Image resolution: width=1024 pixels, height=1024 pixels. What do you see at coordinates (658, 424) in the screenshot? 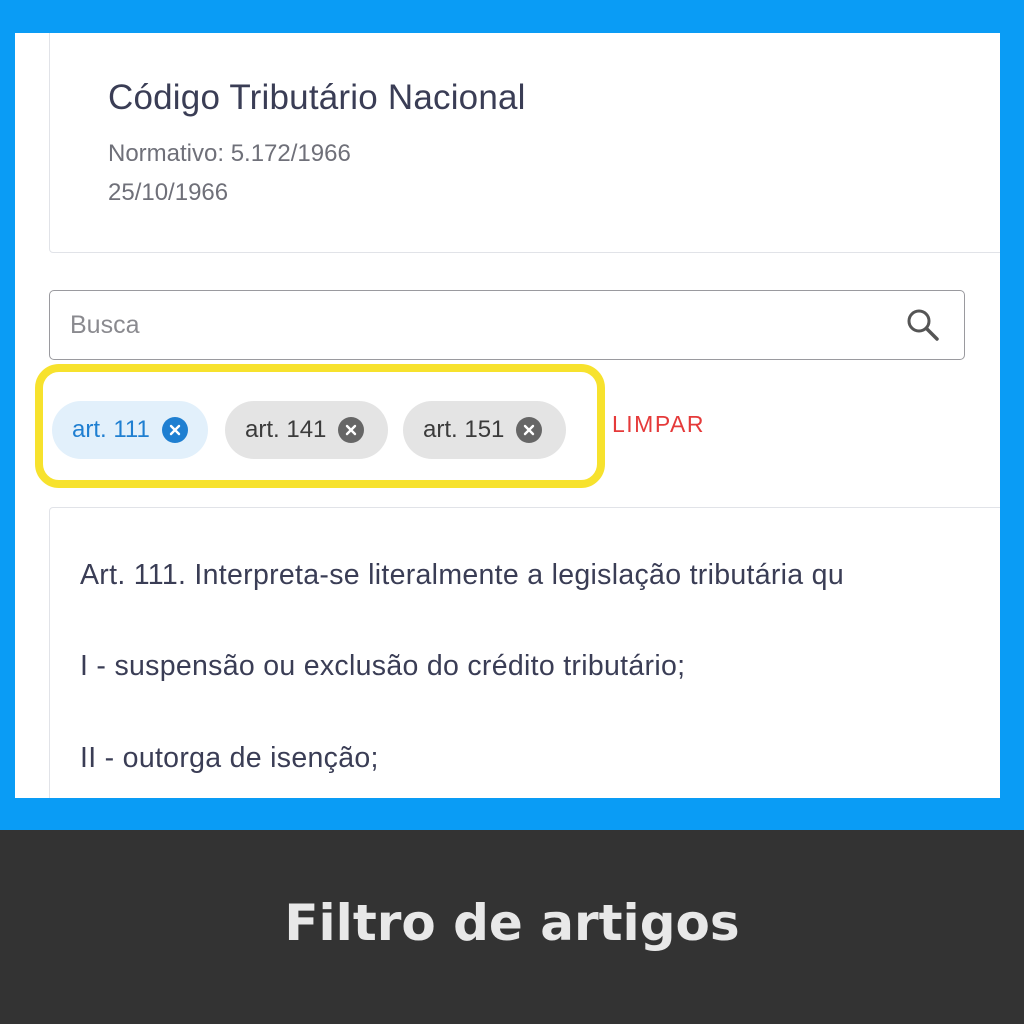
I see `clear-filters-button: LIMPAR` at bounding box center [658, 424].